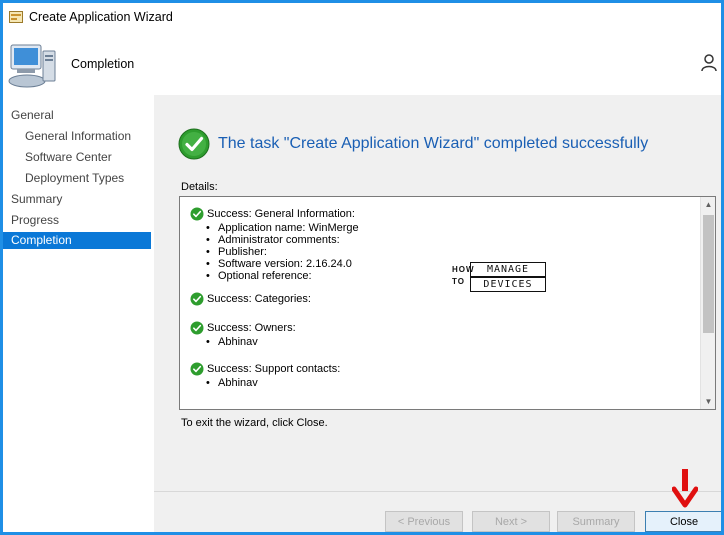 Image resolution: width=724 pixels, height=535 pixels. I want to click on exit-instructions: To exit the wizard, click Close., so click(254, 423).